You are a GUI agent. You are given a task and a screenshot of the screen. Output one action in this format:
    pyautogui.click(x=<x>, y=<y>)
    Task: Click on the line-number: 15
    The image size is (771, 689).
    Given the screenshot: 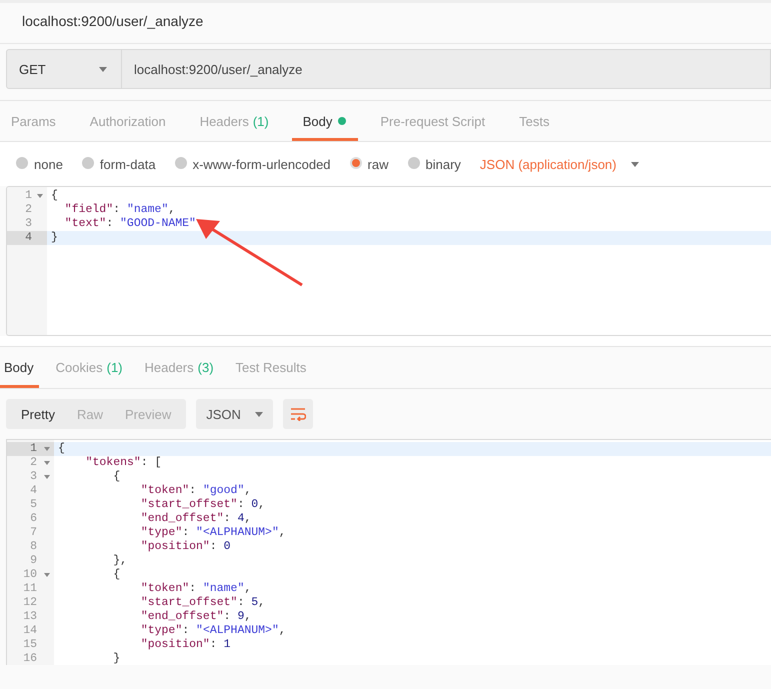 What is the action you would take?
    pyautogui.click(x=30, y=644)
    